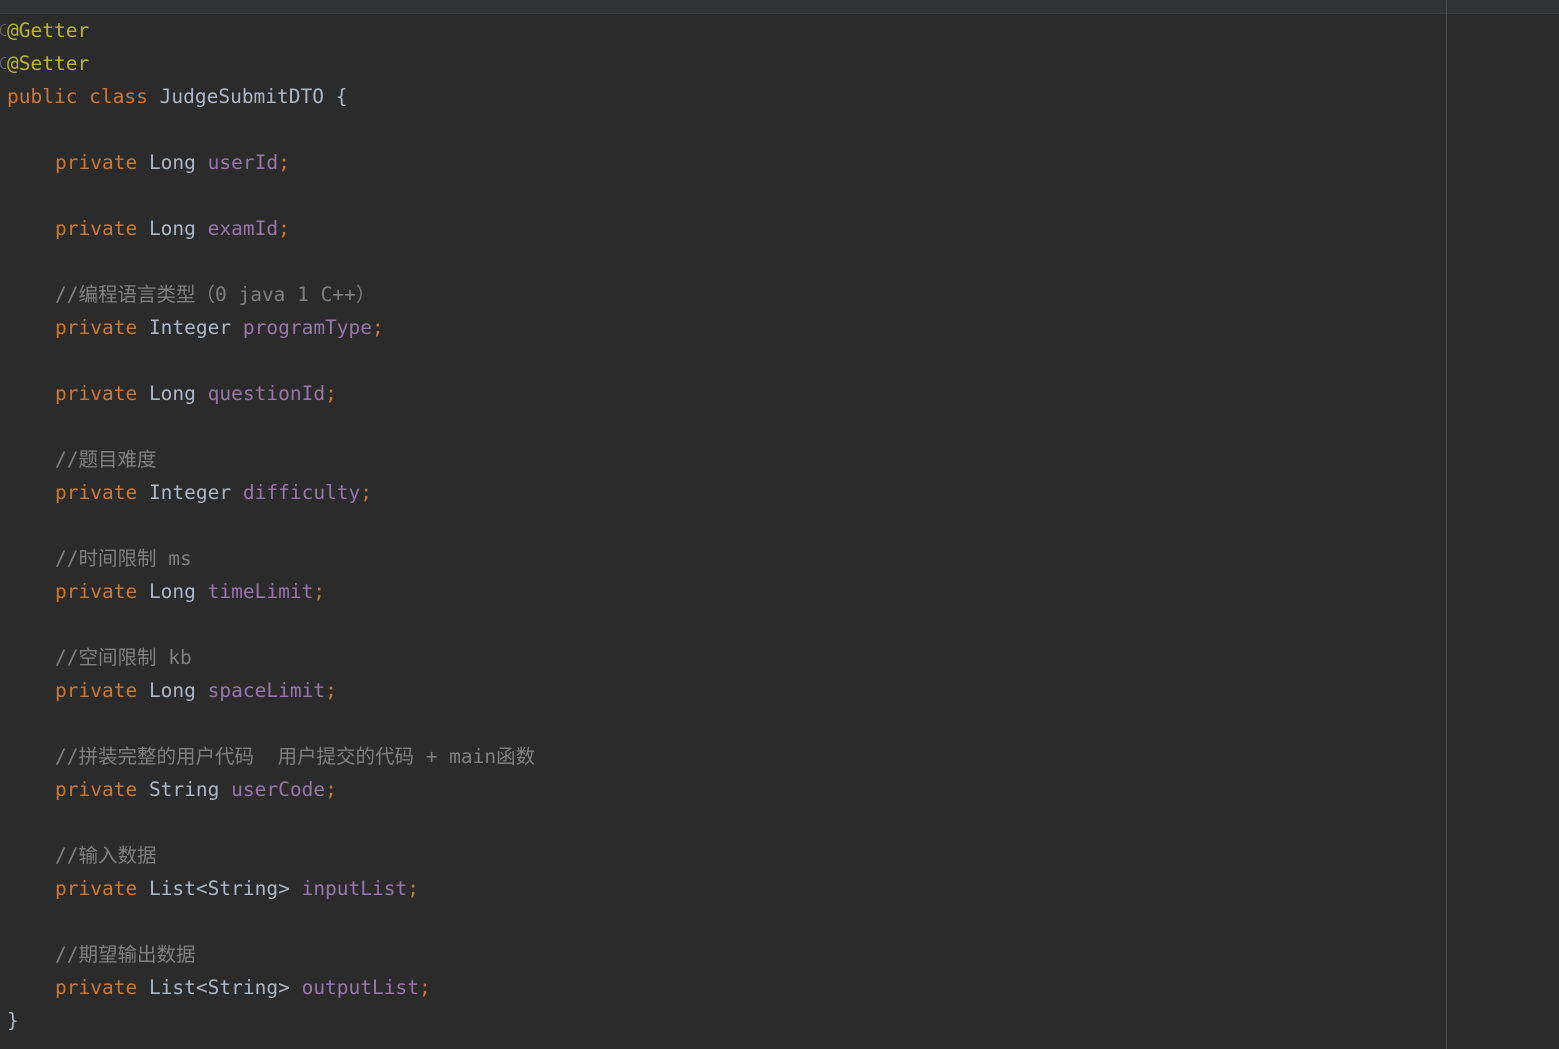  I want to click on code-line: private Long examId;, so click(271, 228).